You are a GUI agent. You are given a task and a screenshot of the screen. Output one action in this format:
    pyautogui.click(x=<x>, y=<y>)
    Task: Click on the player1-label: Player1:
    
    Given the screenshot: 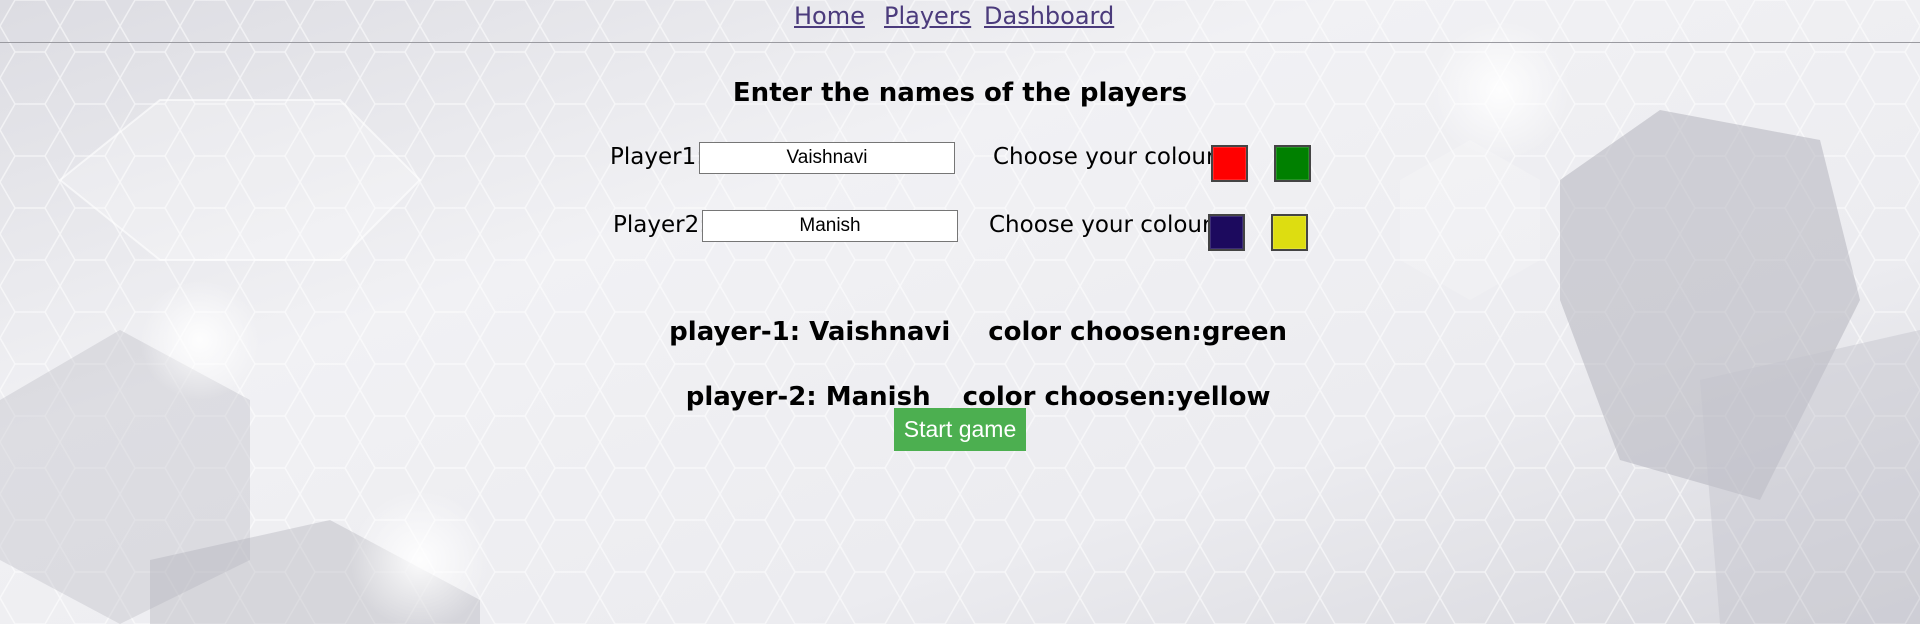 What is the action you would take?
    pyautogui.click(x=657, y=157)
    